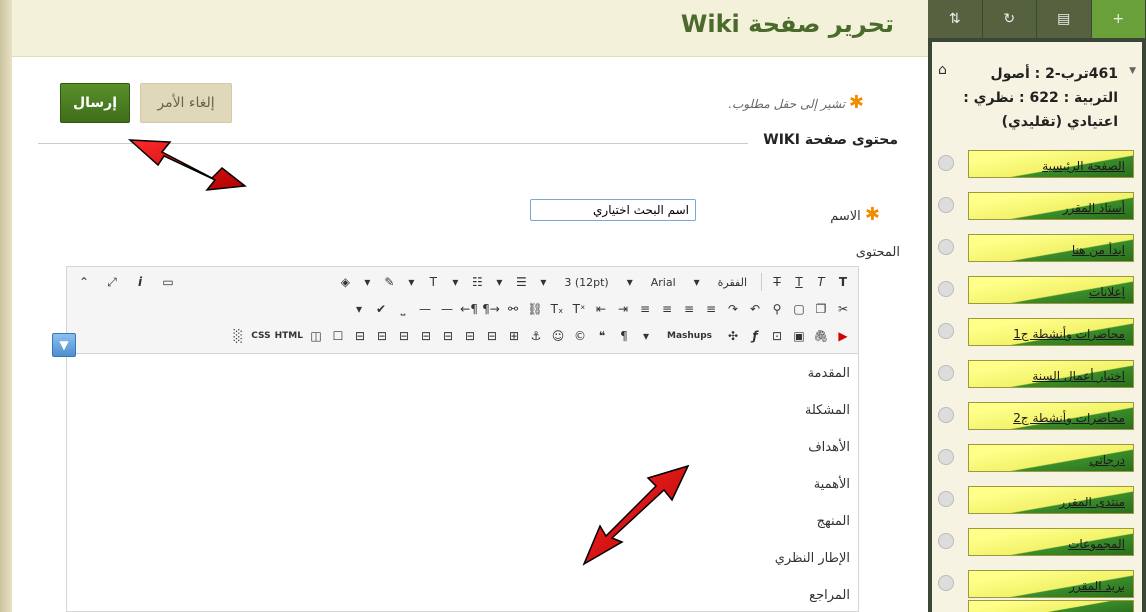 This screenshot has height=612, width=1146. What do you see at coordinates (821, 336) in the screenshot?
I see `attach-file-icon: 🖇` at bounding box center [821, 336].